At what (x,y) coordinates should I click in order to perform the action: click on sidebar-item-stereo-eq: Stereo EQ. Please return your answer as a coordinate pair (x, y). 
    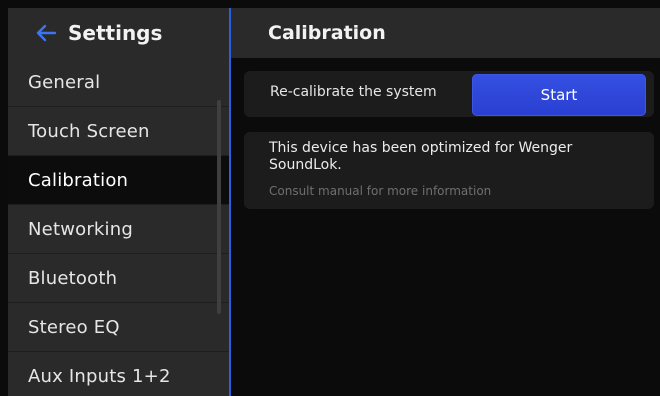
    Looking at the image, I should click on (118, 327).